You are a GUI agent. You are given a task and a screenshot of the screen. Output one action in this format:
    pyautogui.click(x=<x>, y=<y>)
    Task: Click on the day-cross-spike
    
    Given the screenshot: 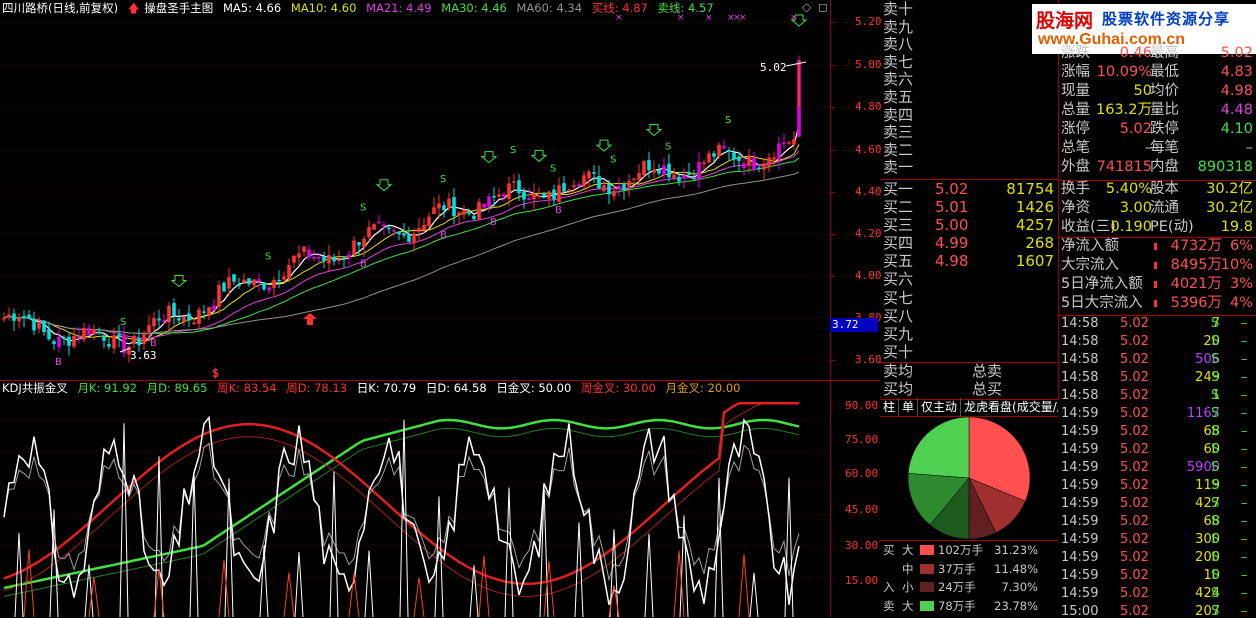 What is the action you would take?
    pyautogui.click(x=124, y=520)
    